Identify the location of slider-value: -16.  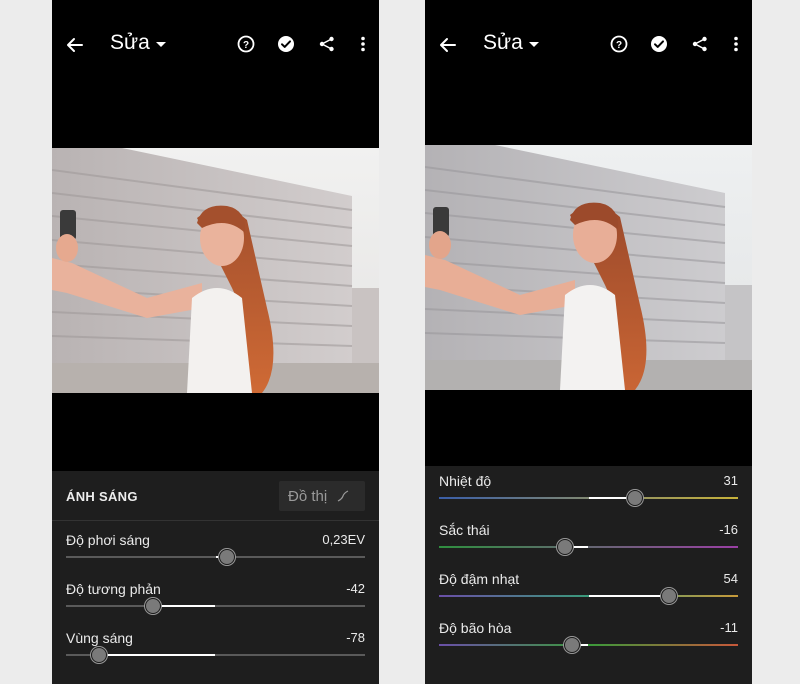
(728, 529).